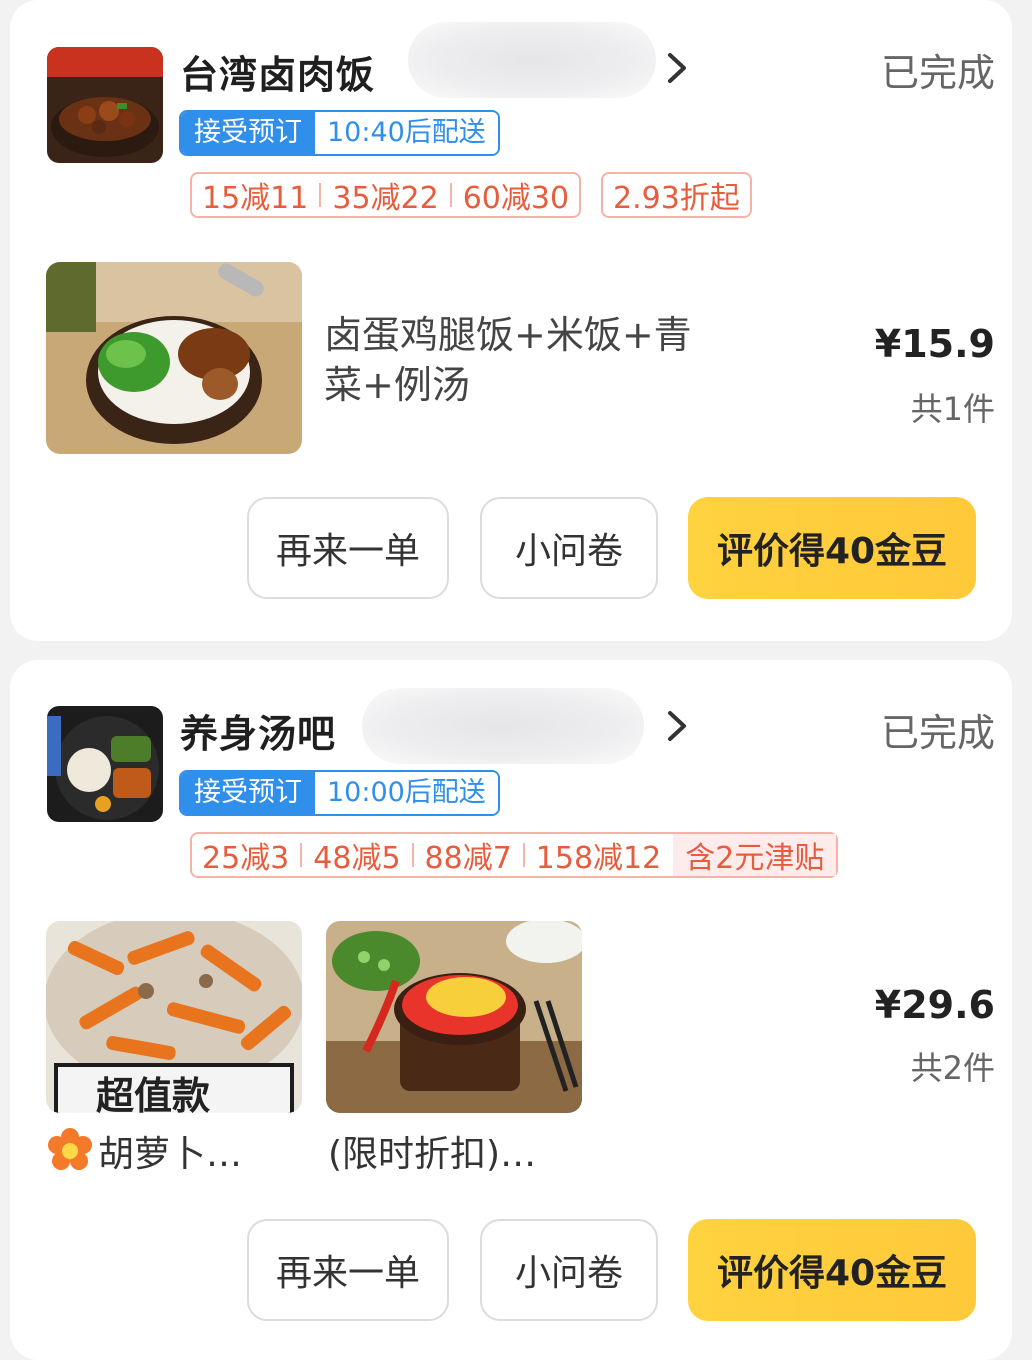  I want to click on item-count: 共2件, so click(952, 1068).